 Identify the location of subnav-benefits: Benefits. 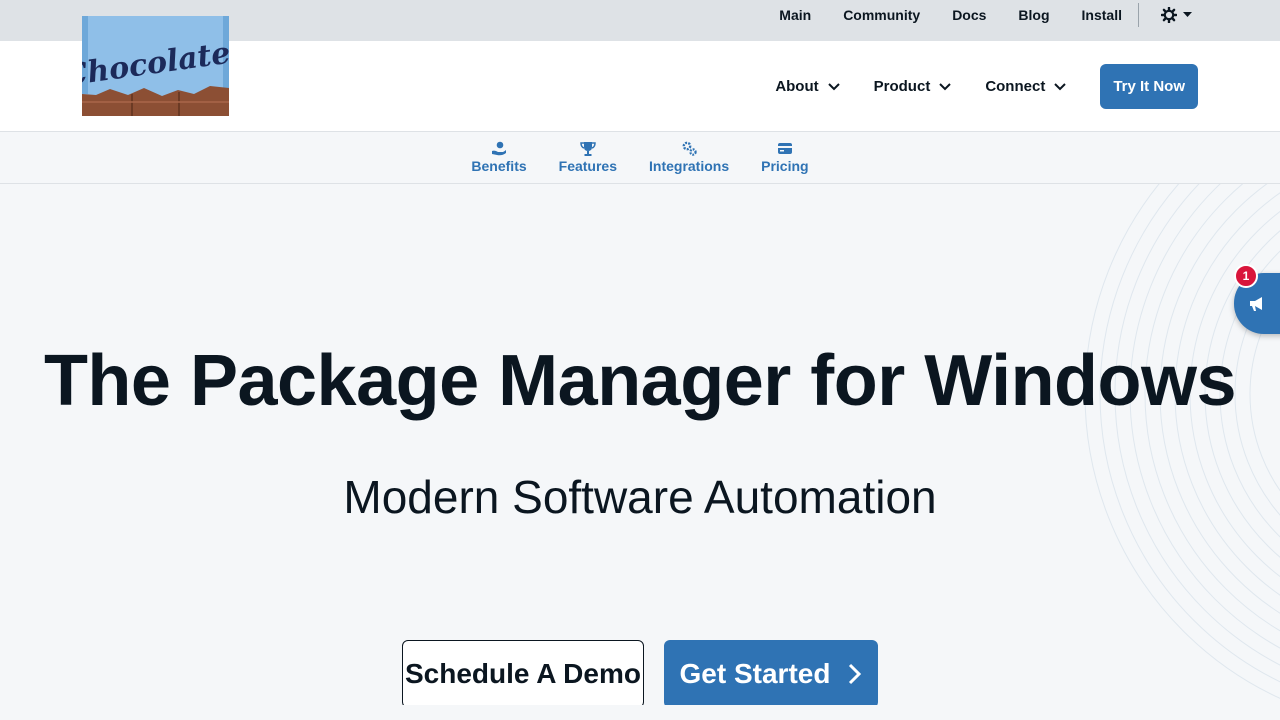
(499, 157).